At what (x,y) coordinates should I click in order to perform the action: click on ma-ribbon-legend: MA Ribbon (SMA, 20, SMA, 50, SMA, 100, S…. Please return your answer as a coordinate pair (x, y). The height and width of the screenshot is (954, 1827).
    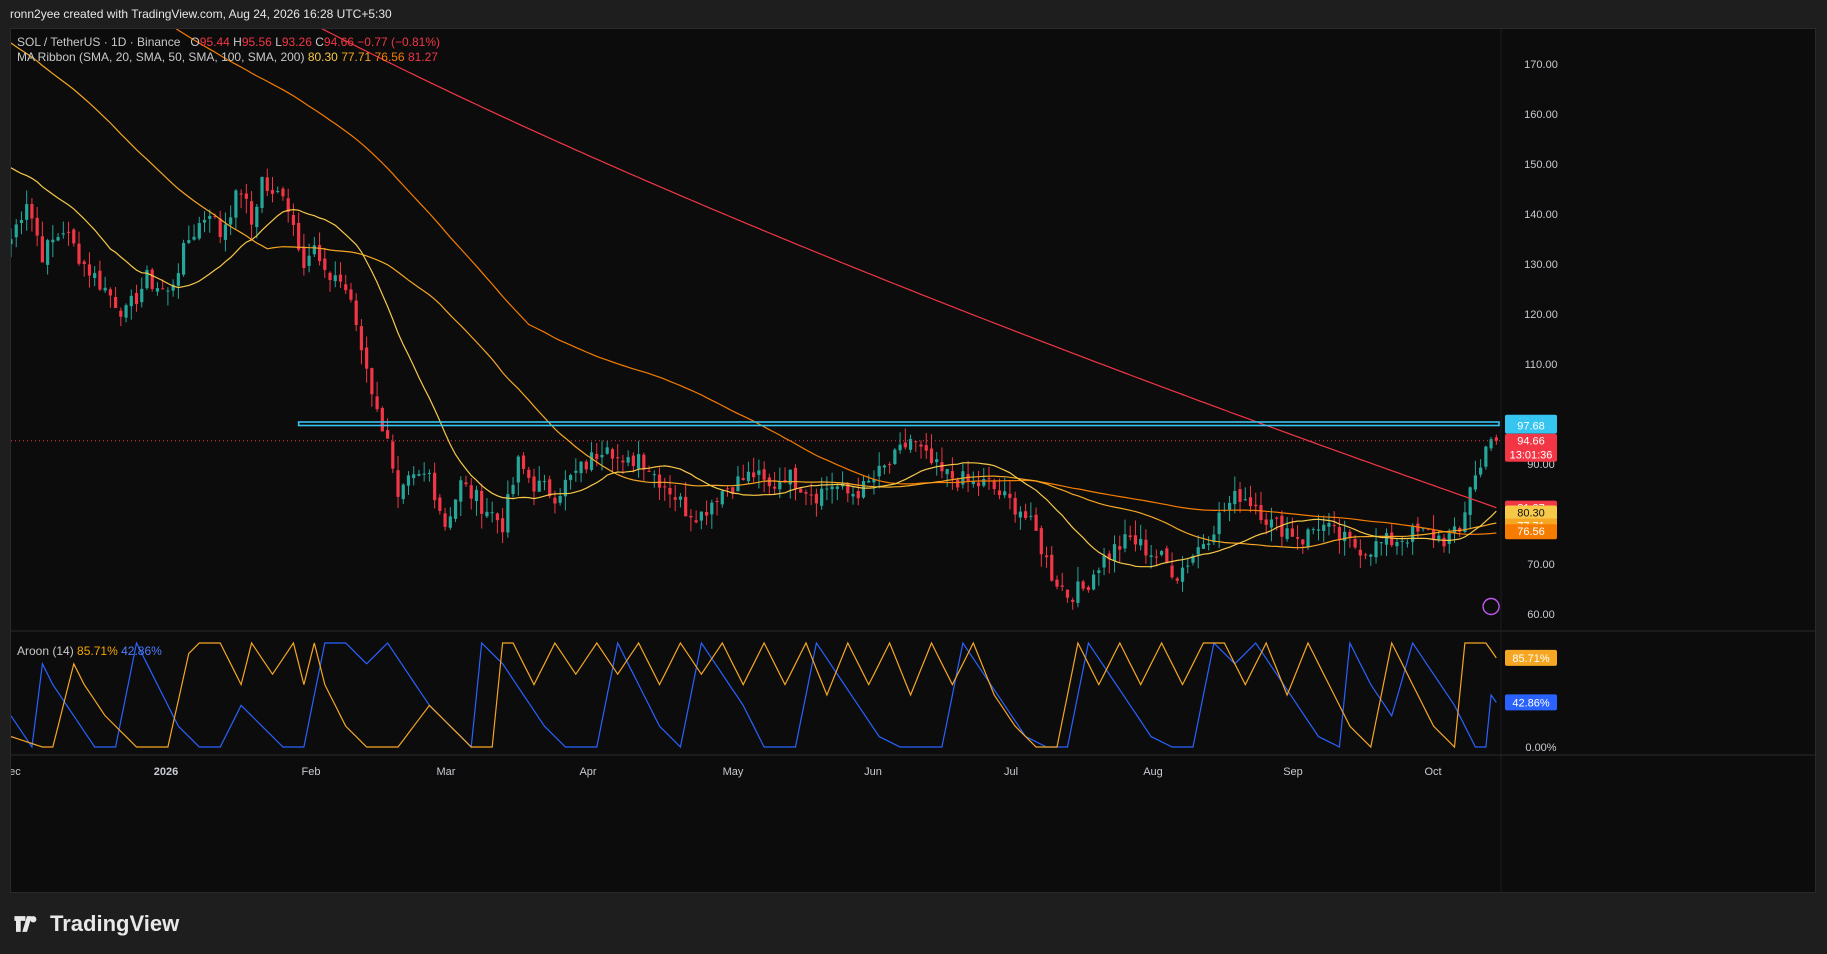
    Looking at the image, I should click on (227, 57).